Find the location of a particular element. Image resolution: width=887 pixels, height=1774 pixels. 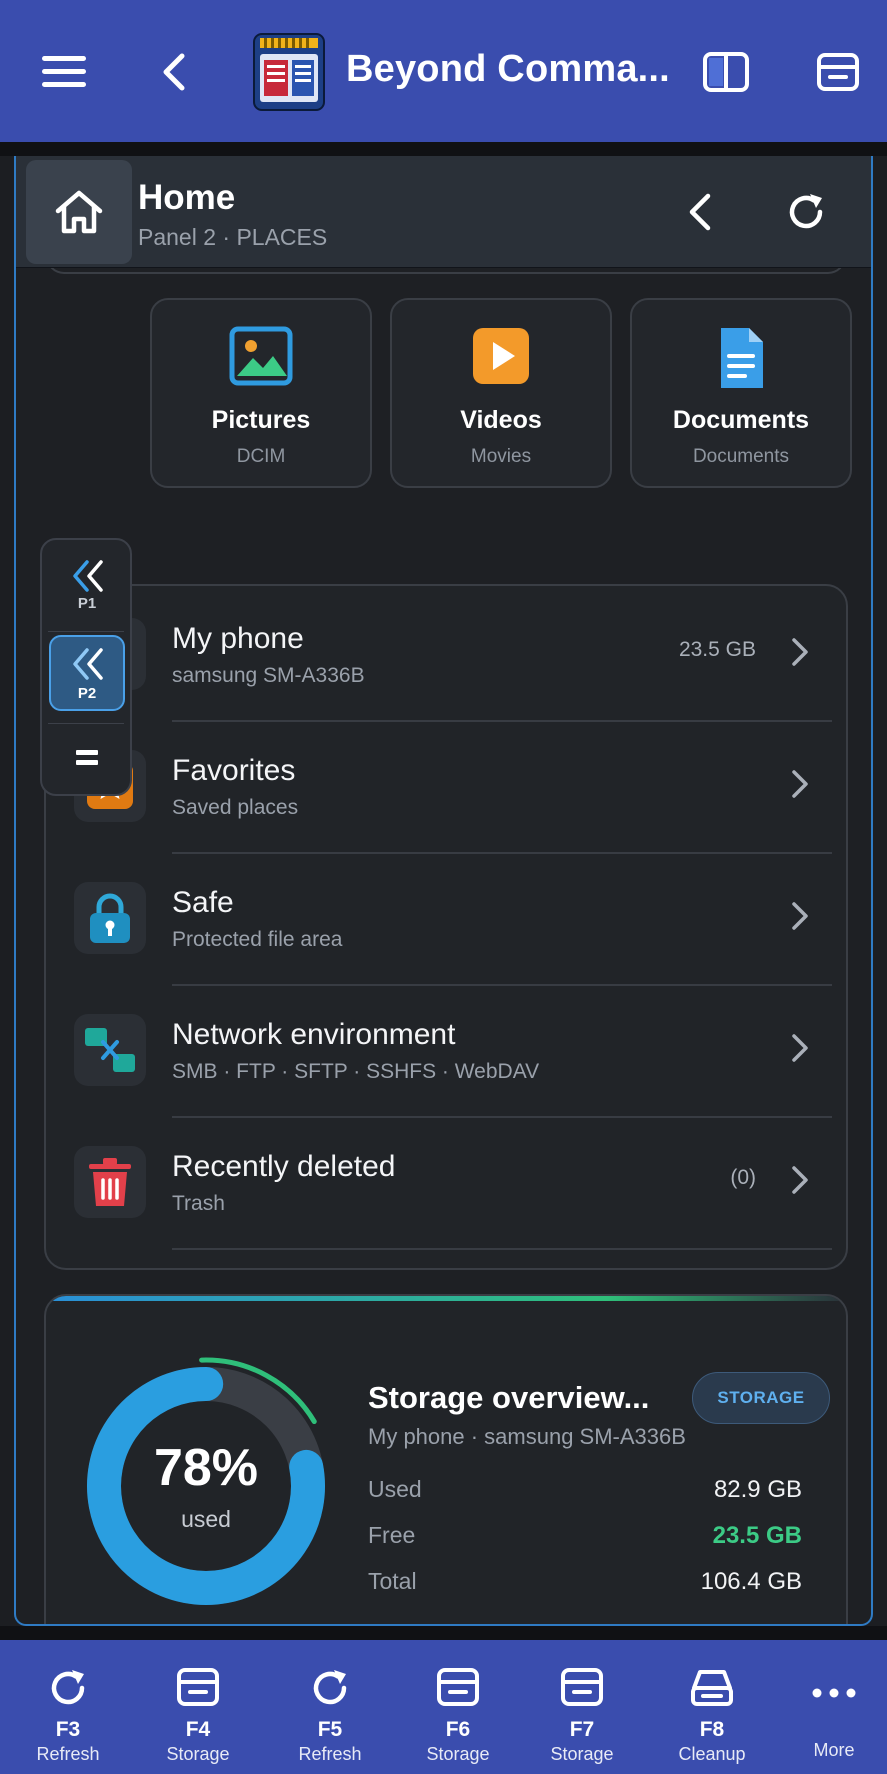

f3-refresh-button: F3 Refresh is located at coordinates (68, 1707).